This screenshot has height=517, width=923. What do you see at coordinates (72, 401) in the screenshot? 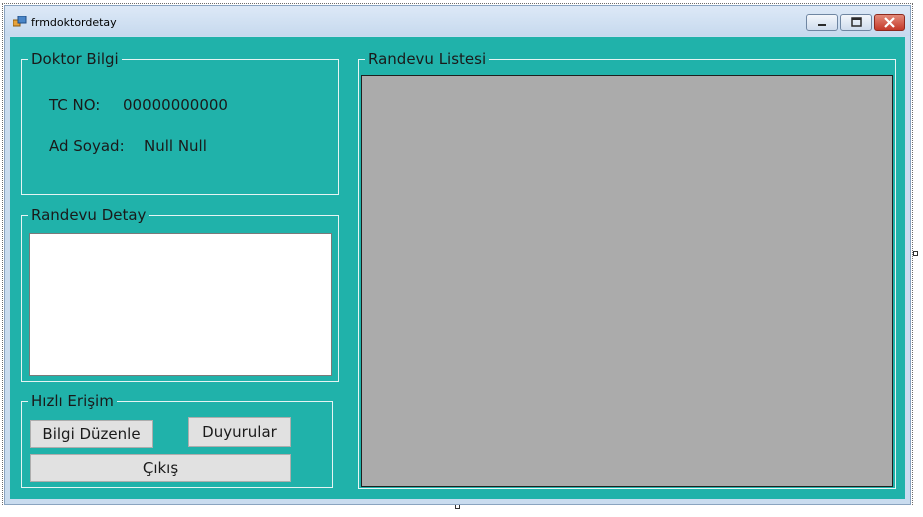
I see `hizli-erisim-title: Hızlı Erişim` at bounding box center [72, 401].